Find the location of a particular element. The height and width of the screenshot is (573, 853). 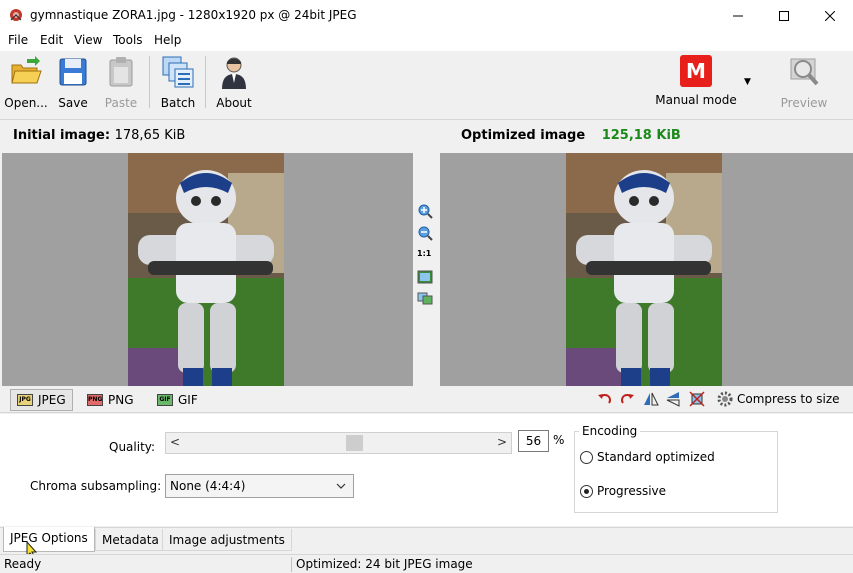

about-button: About is located at coordinates (234, 82).